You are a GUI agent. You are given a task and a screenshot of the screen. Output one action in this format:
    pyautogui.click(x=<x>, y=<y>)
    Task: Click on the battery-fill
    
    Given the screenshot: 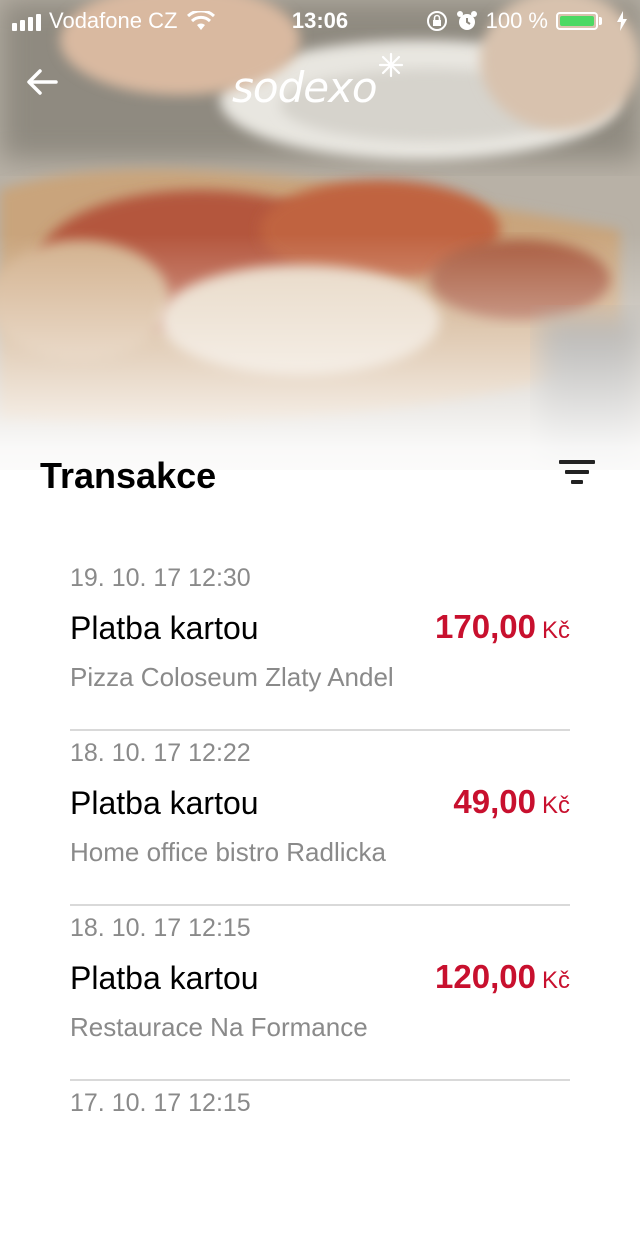 What is the action you would take?
    pyautogui.click(x=577, y=21)
    